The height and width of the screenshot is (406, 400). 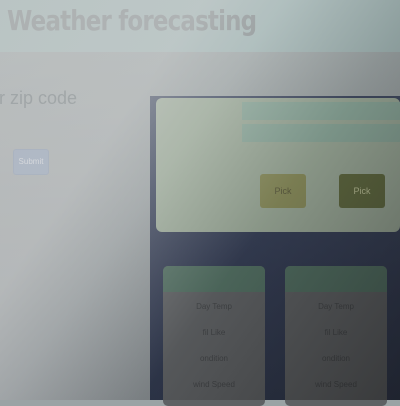 I want to click on zip-code-label: ur zip code, so click(x=39, y=98).